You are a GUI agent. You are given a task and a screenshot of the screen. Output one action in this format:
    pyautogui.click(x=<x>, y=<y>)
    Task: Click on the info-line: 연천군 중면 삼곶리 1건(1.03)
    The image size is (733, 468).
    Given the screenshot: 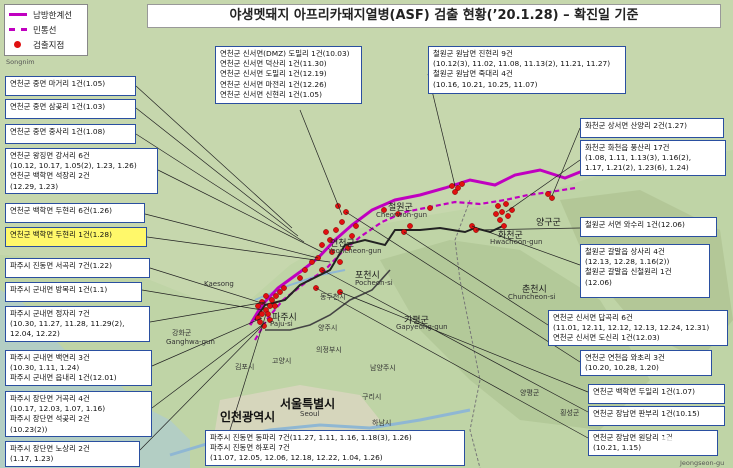 What is the action you would take?
    pyautogui.click(x=58, y=106)
    